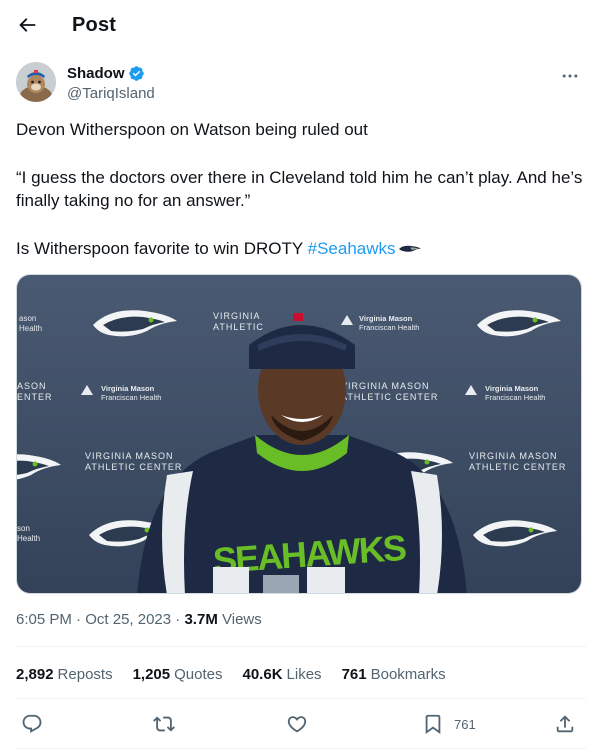  I want to click on likes-stat: 40.6K Likes, so click(282, 674).